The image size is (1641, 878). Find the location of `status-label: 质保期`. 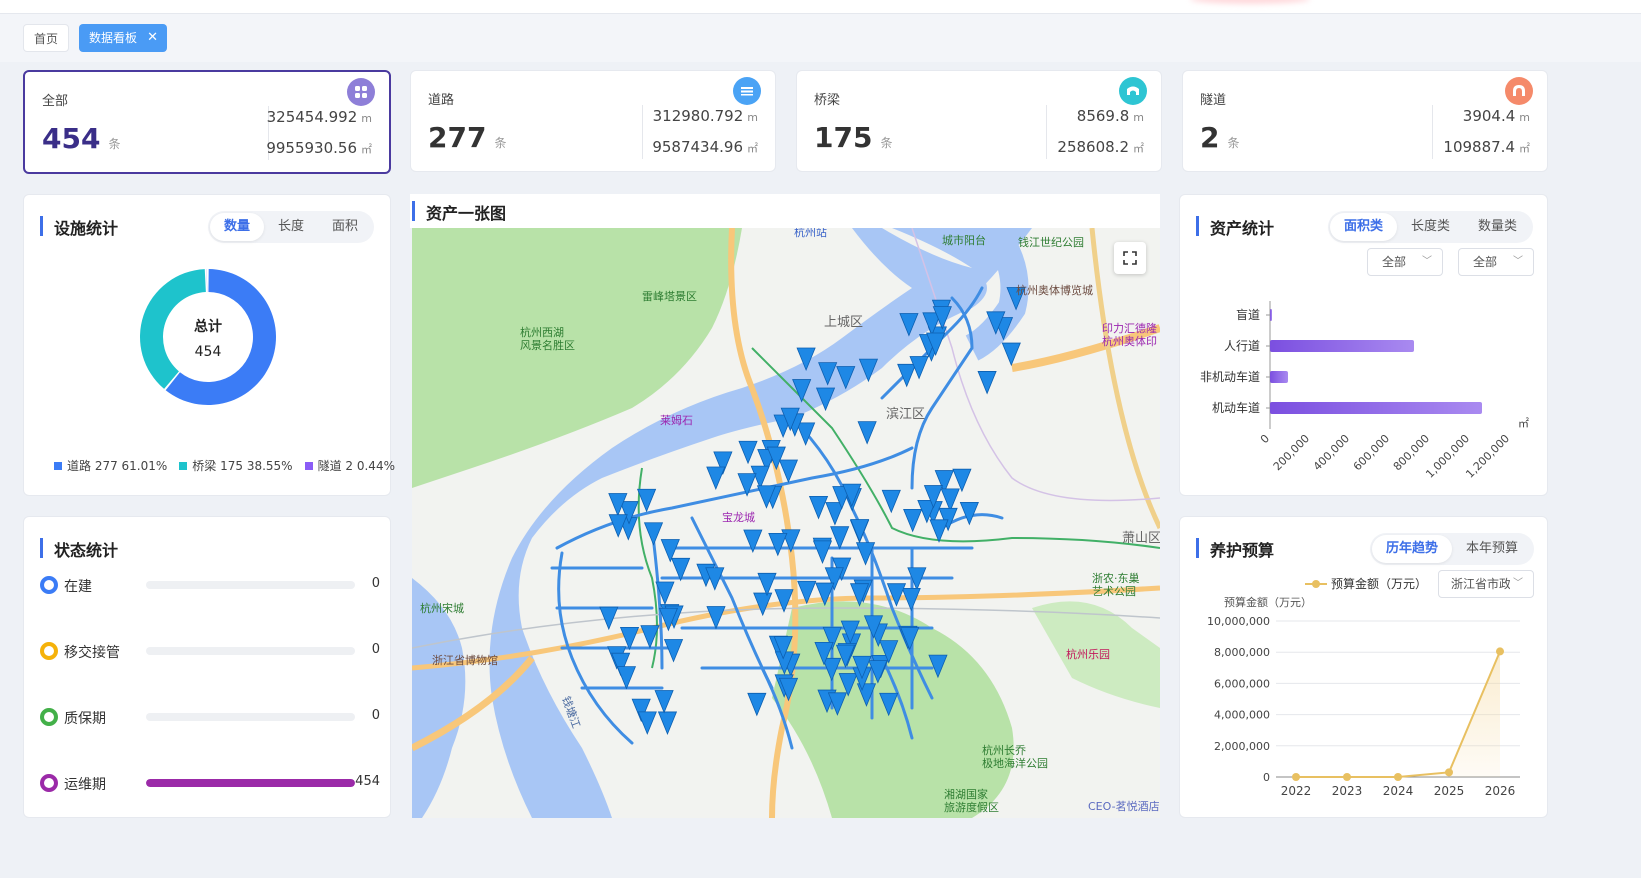

status-label: 质保期 is located at coordinates (85, 719).